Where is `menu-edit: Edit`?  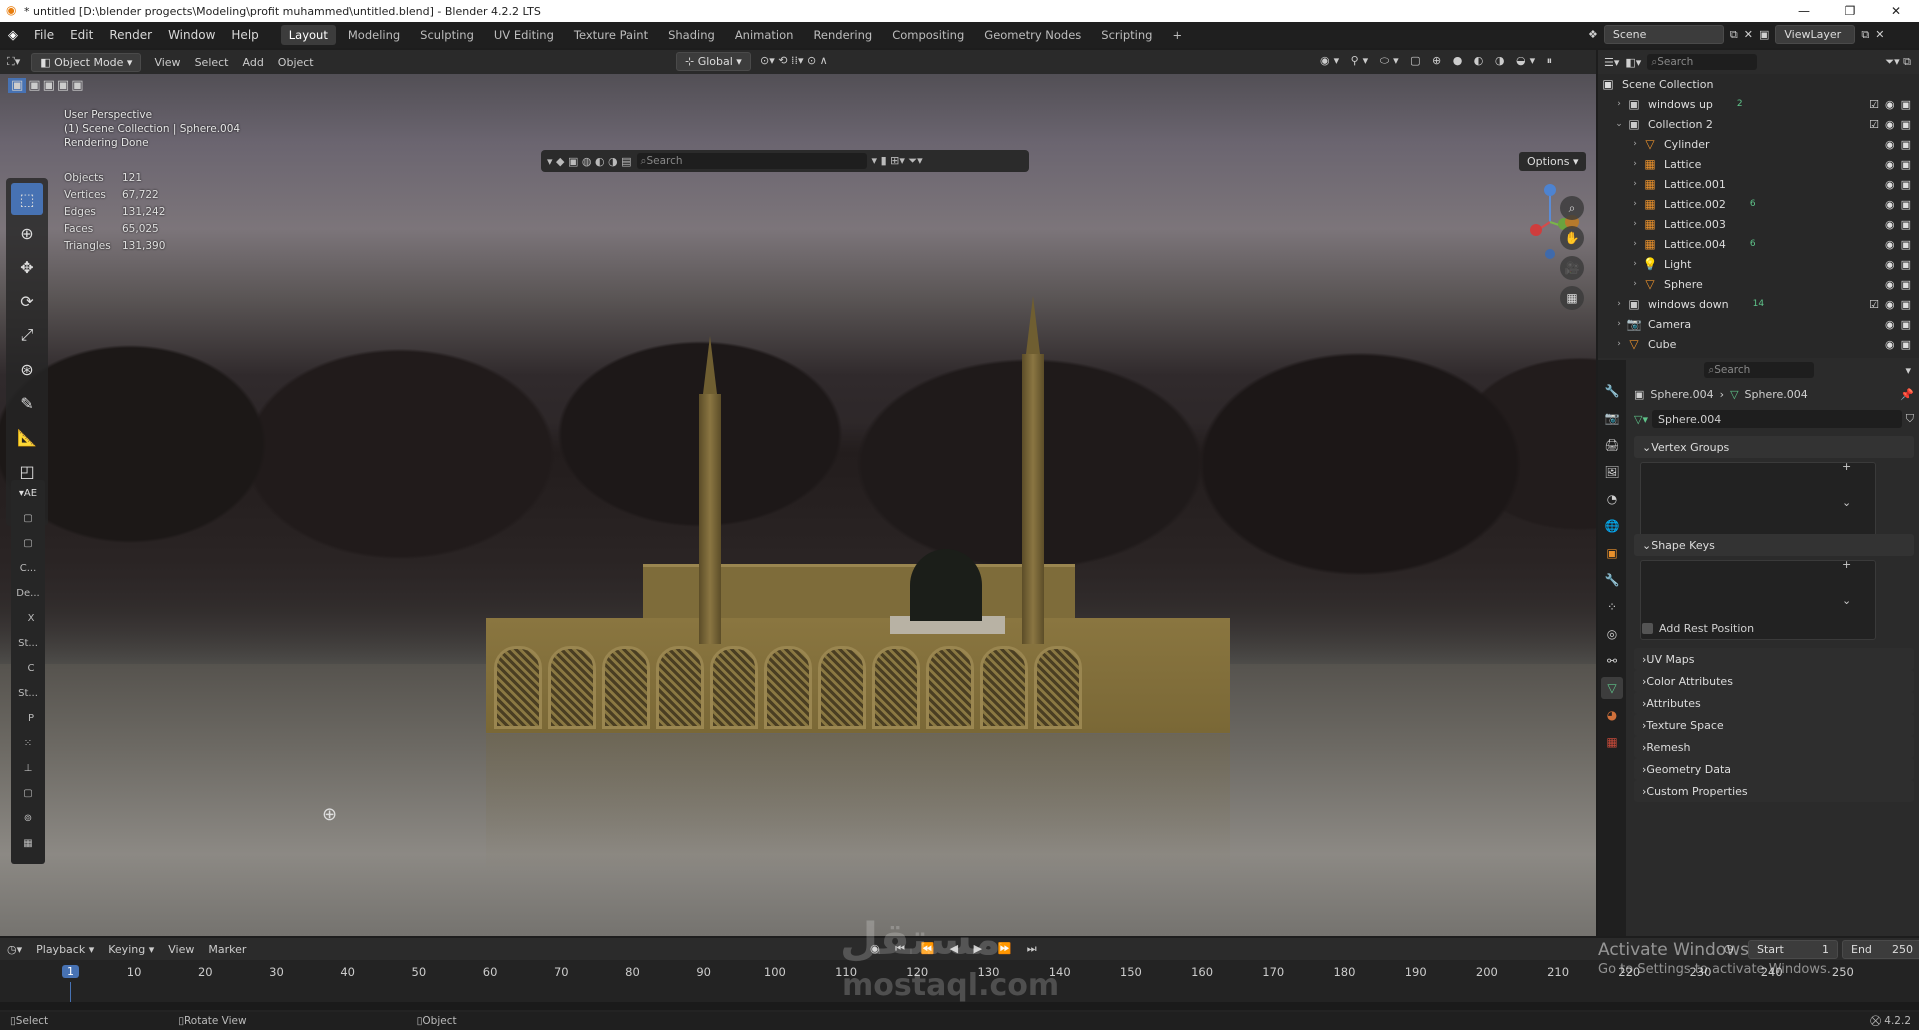
menu-edit: Edit is located at coordinates (81, 35).